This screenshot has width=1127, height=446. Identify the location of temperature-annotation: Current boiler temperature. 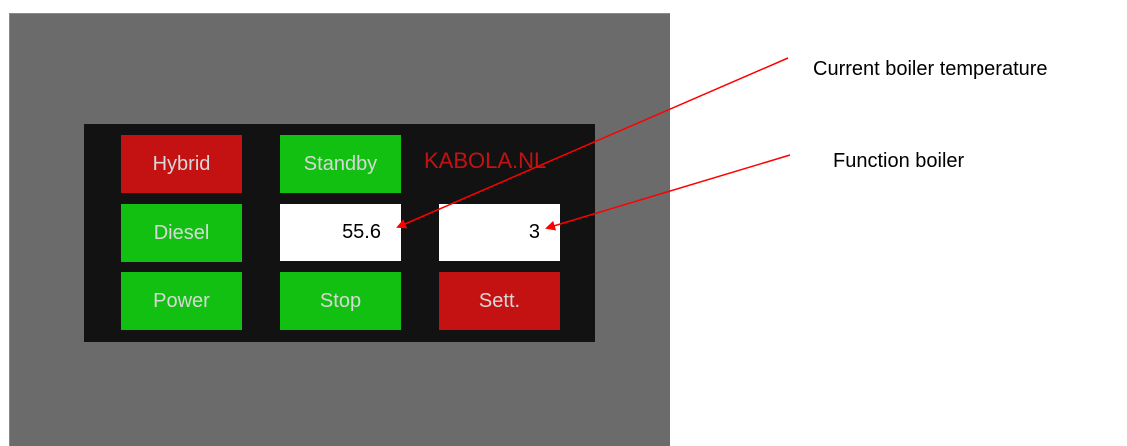
(930, 69).